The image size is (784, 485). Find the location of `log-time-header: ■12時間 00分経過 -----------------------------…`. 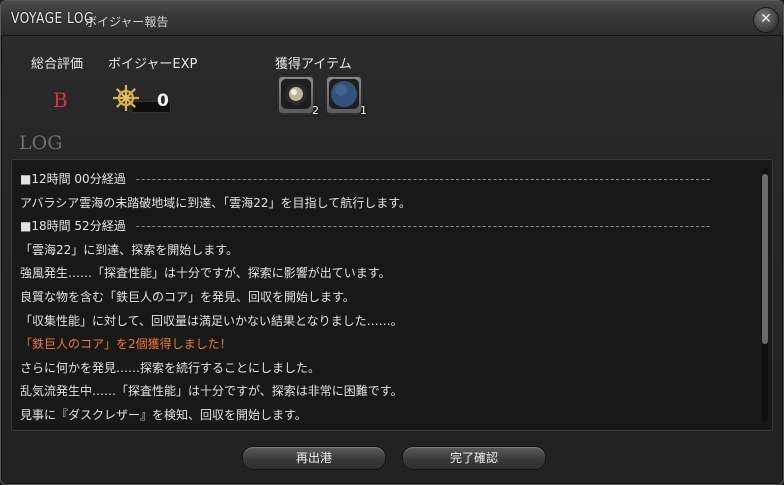

log-time-header: ■12時間 00分経過 -----------------------------… is located at coordinates (380, 180).